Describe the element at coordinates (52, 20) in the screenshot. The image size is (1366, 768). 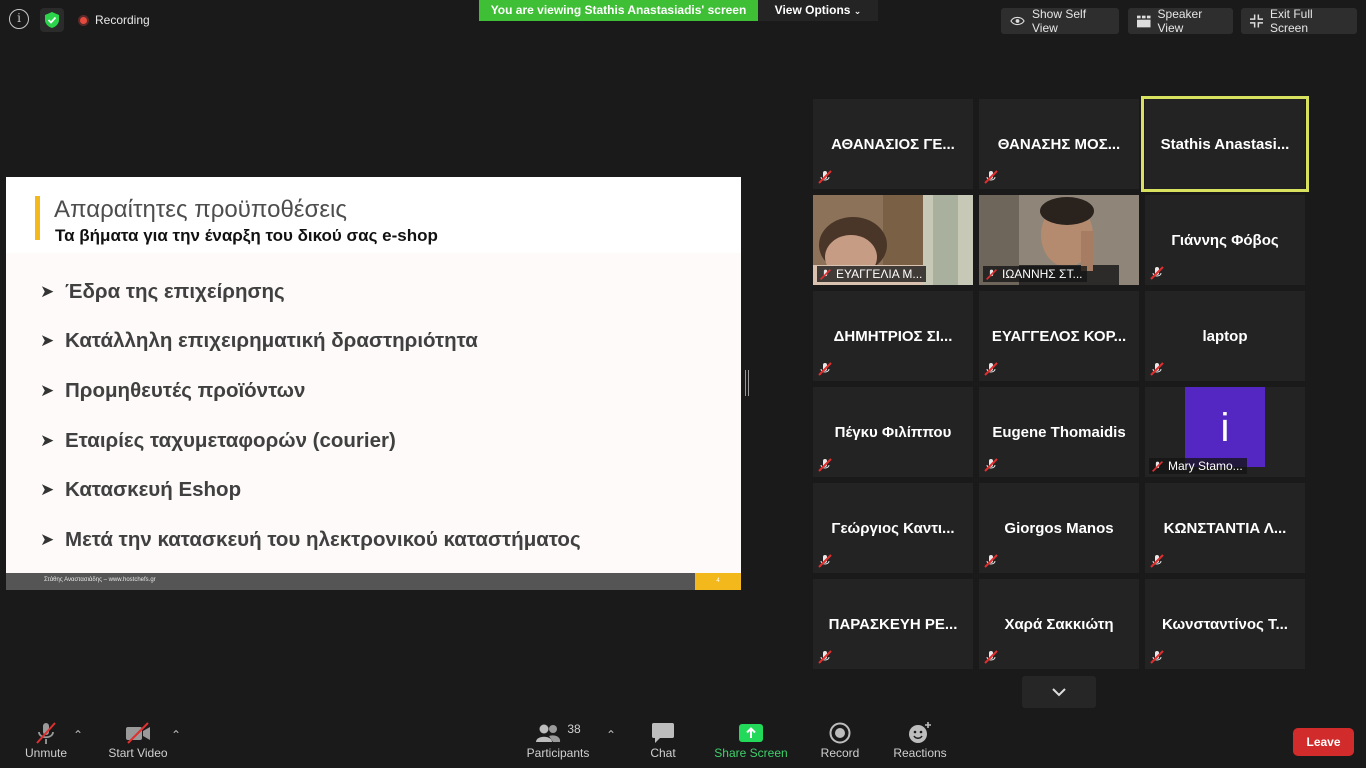
I see `encryption-shield-icon` at that location.